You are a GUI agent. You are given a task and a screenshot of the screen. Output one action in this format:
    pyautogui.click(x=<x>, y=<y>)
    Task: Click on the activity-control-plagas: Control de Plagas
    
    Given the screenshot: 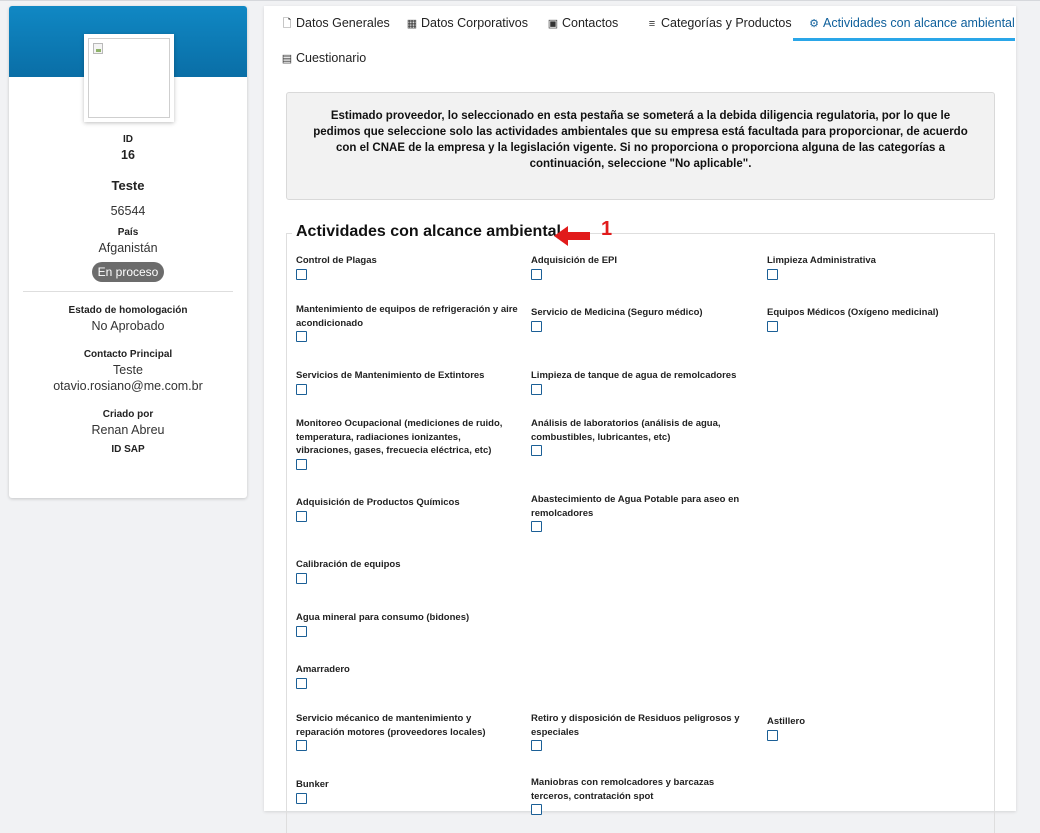 What is the action you would take?
    pyautogui.click(x=407, y=267)
    